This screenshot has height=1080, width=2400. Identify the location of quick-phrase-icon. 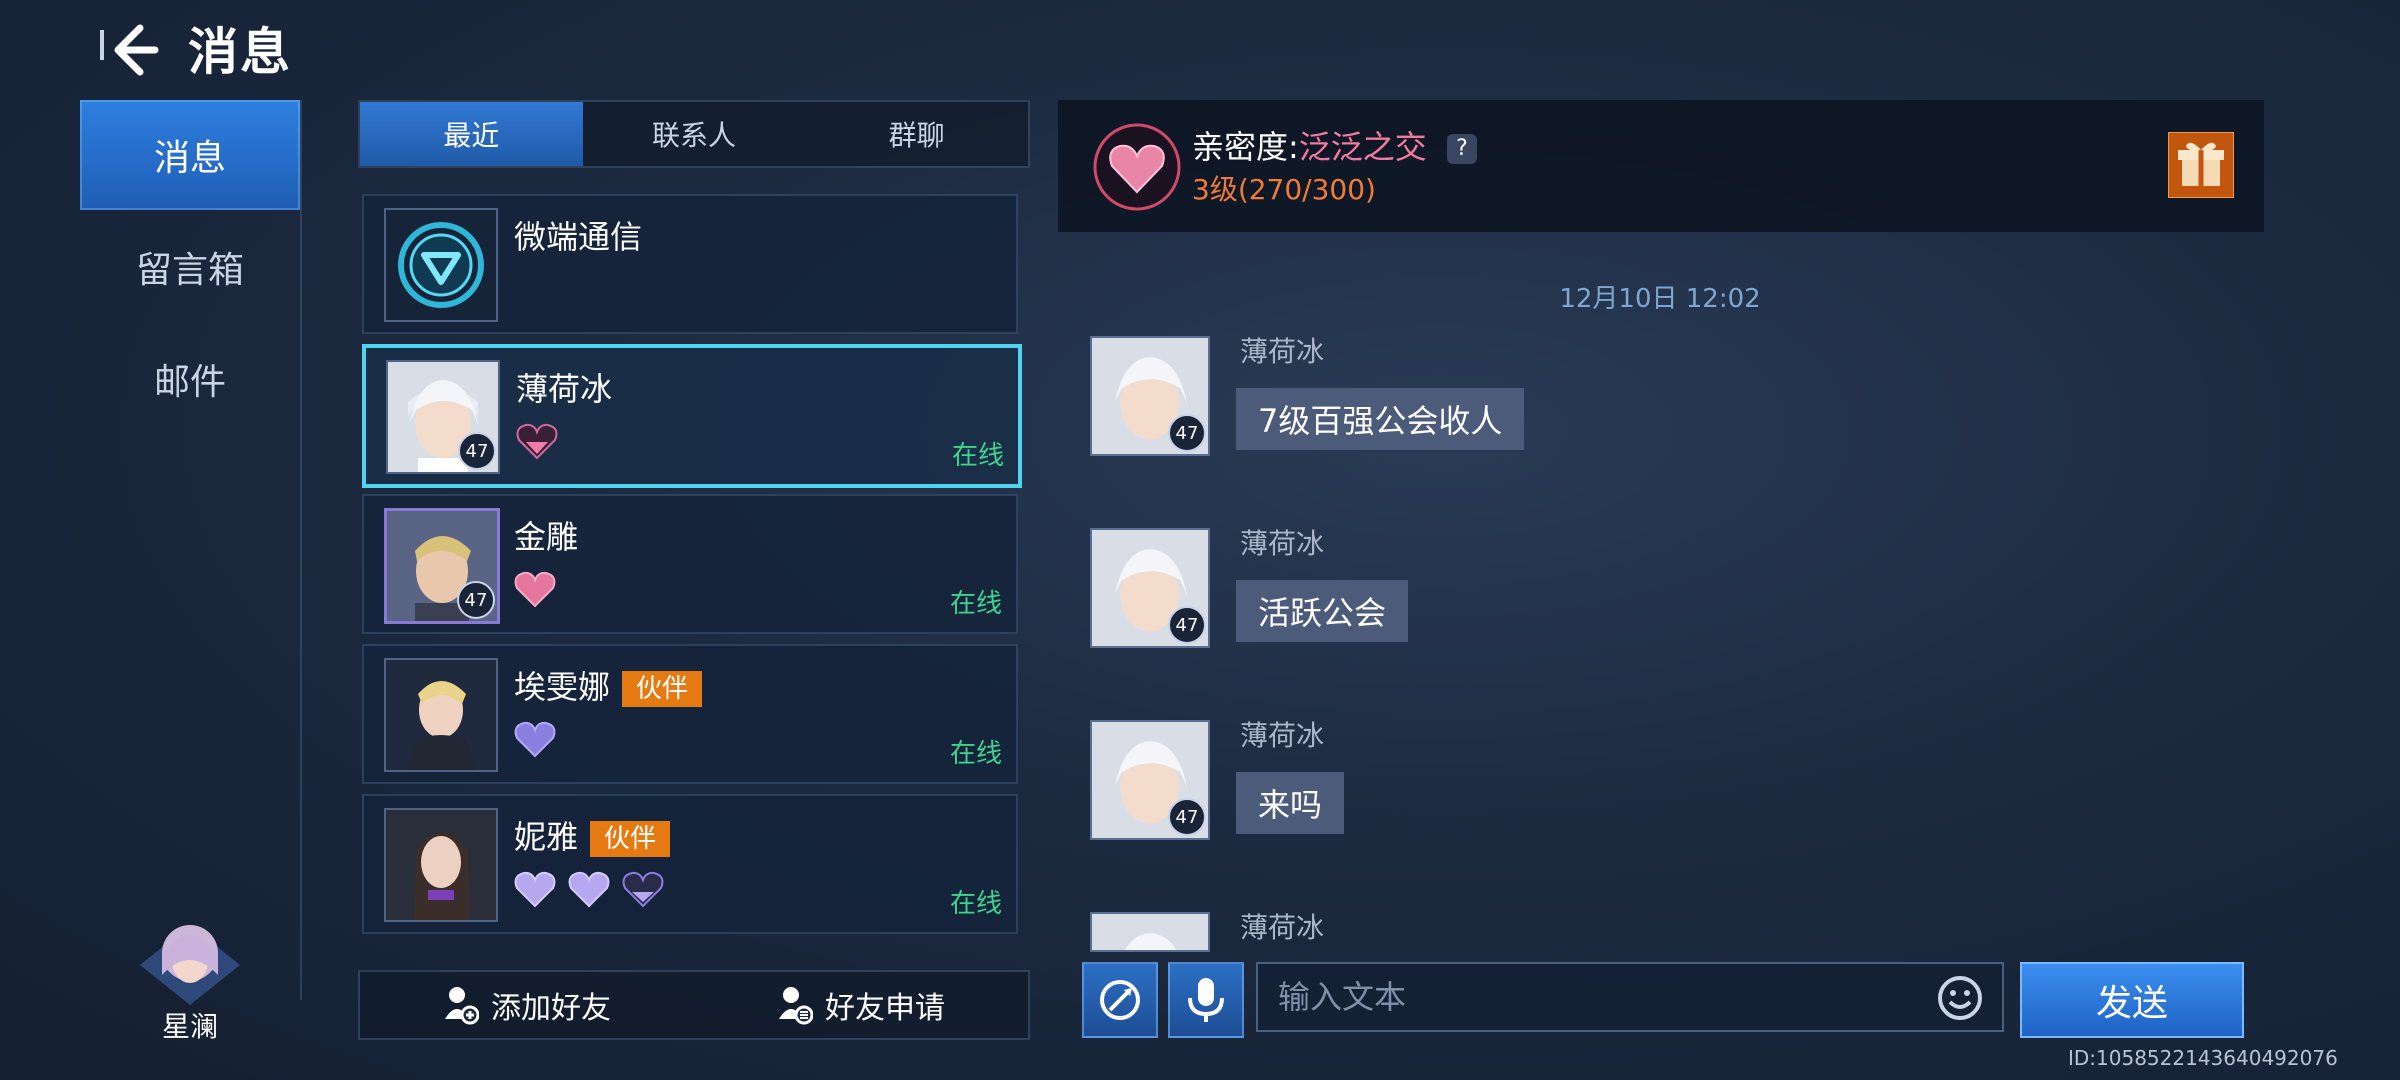
(1120, 1000).